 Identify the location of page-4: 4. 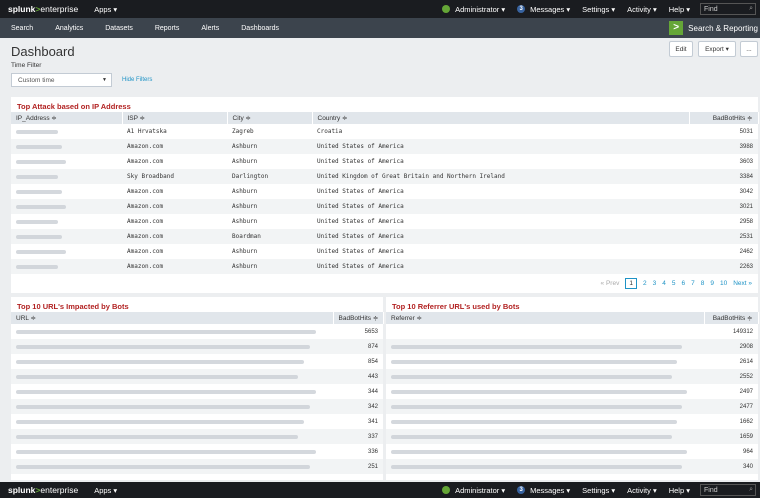
(664, 283).